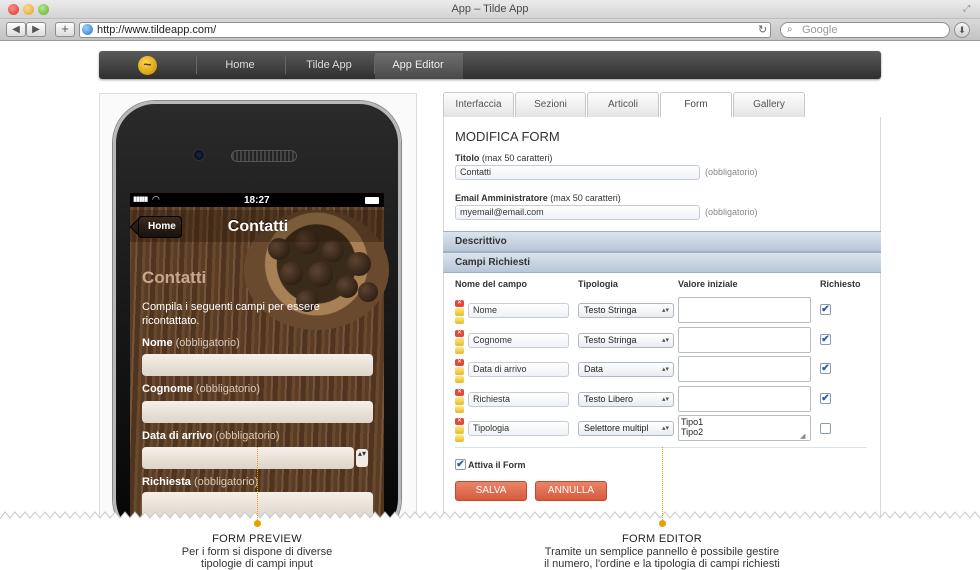 This screenshot has height=570, width=980. Describe the element at coordinates (196, 65) in the screenshot. I see `nav-divider` at that location.